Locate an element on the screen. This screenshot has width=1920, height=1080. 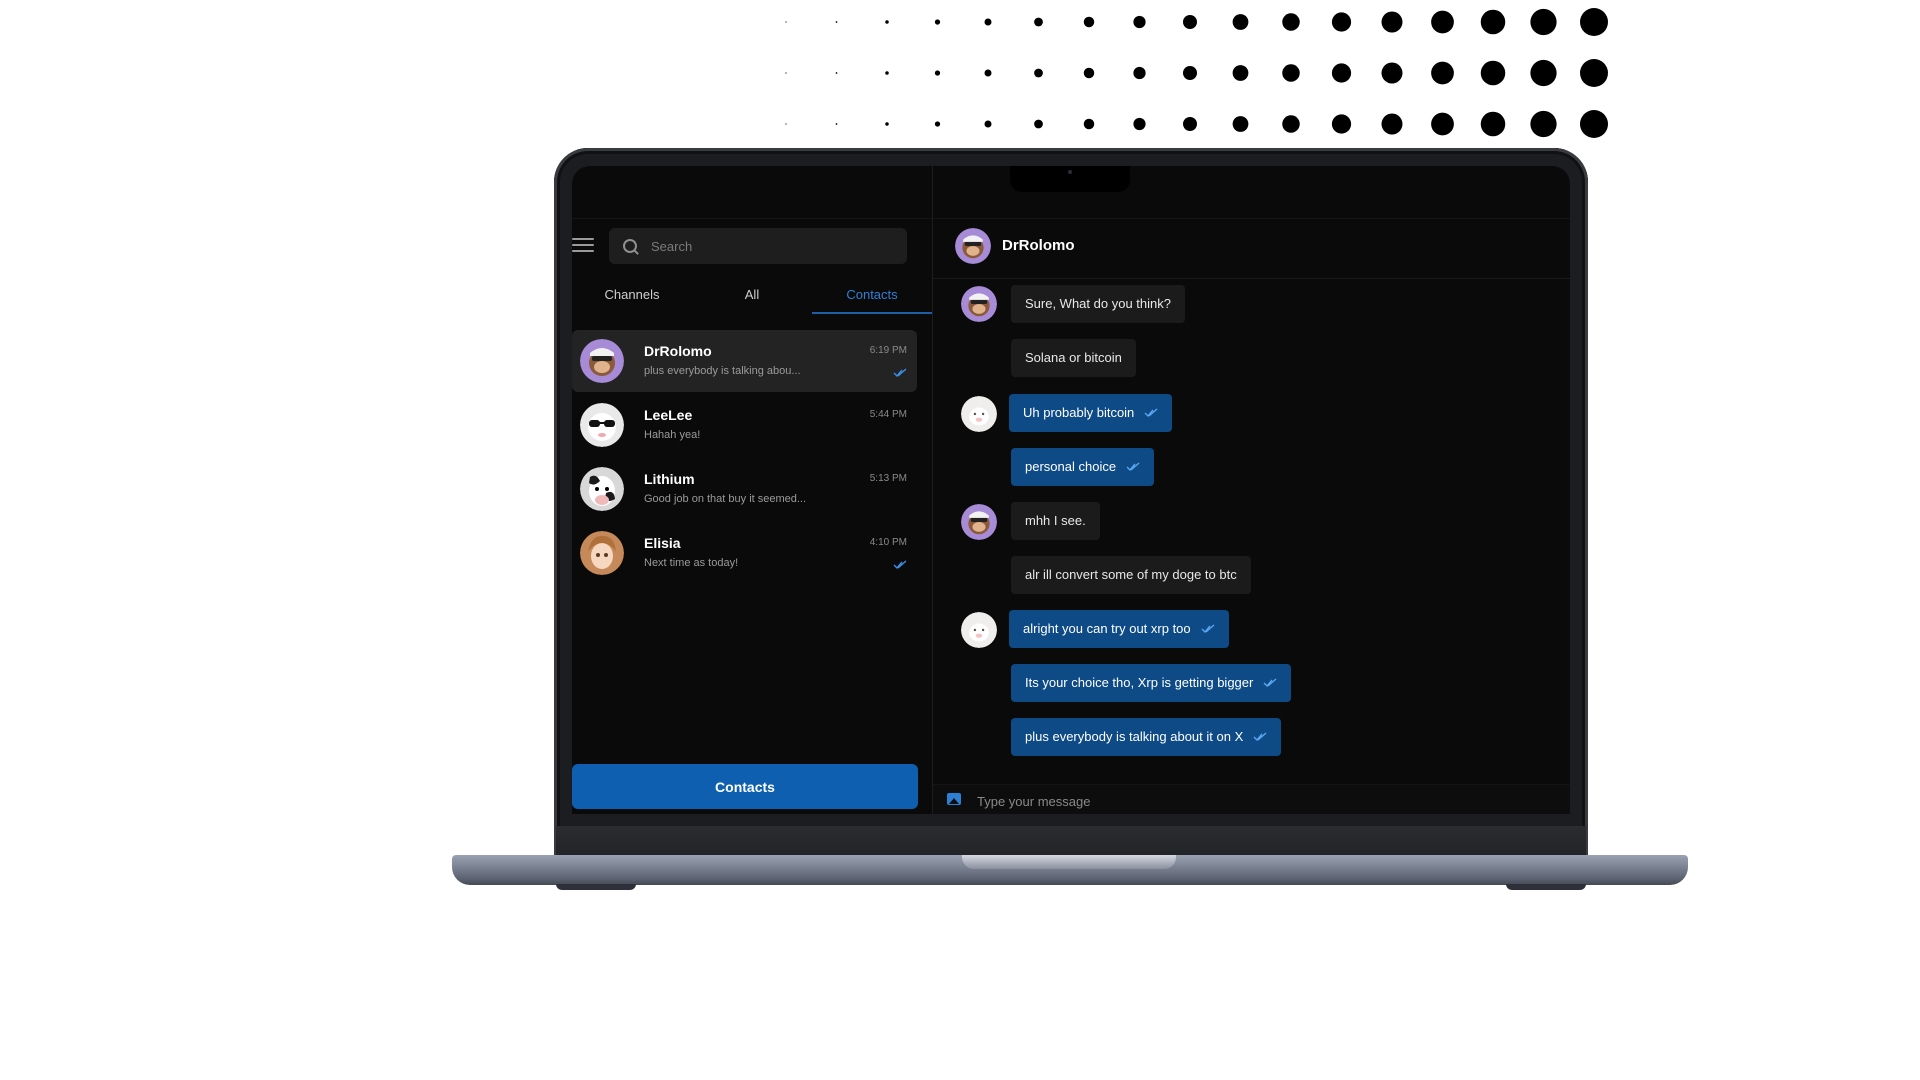
search-icon is located at coordinates (630, 246).